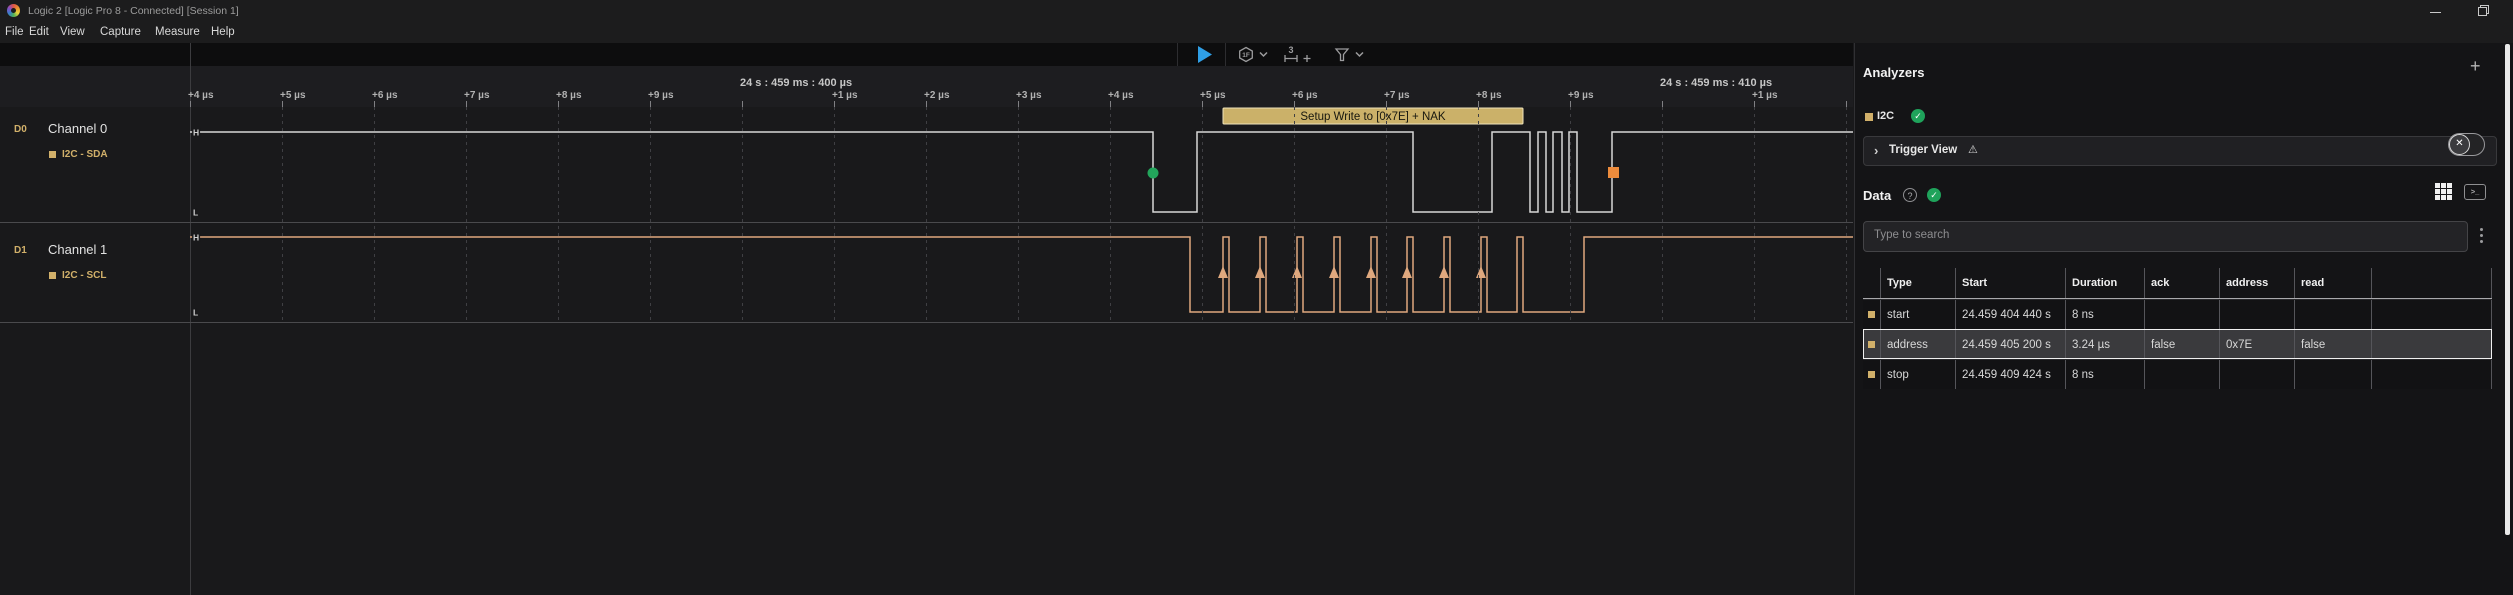  What do you see at coordinates (1021, 274) in the screenshot?
I see `d1-waveform-trace` at bounding box center [1021, 274].